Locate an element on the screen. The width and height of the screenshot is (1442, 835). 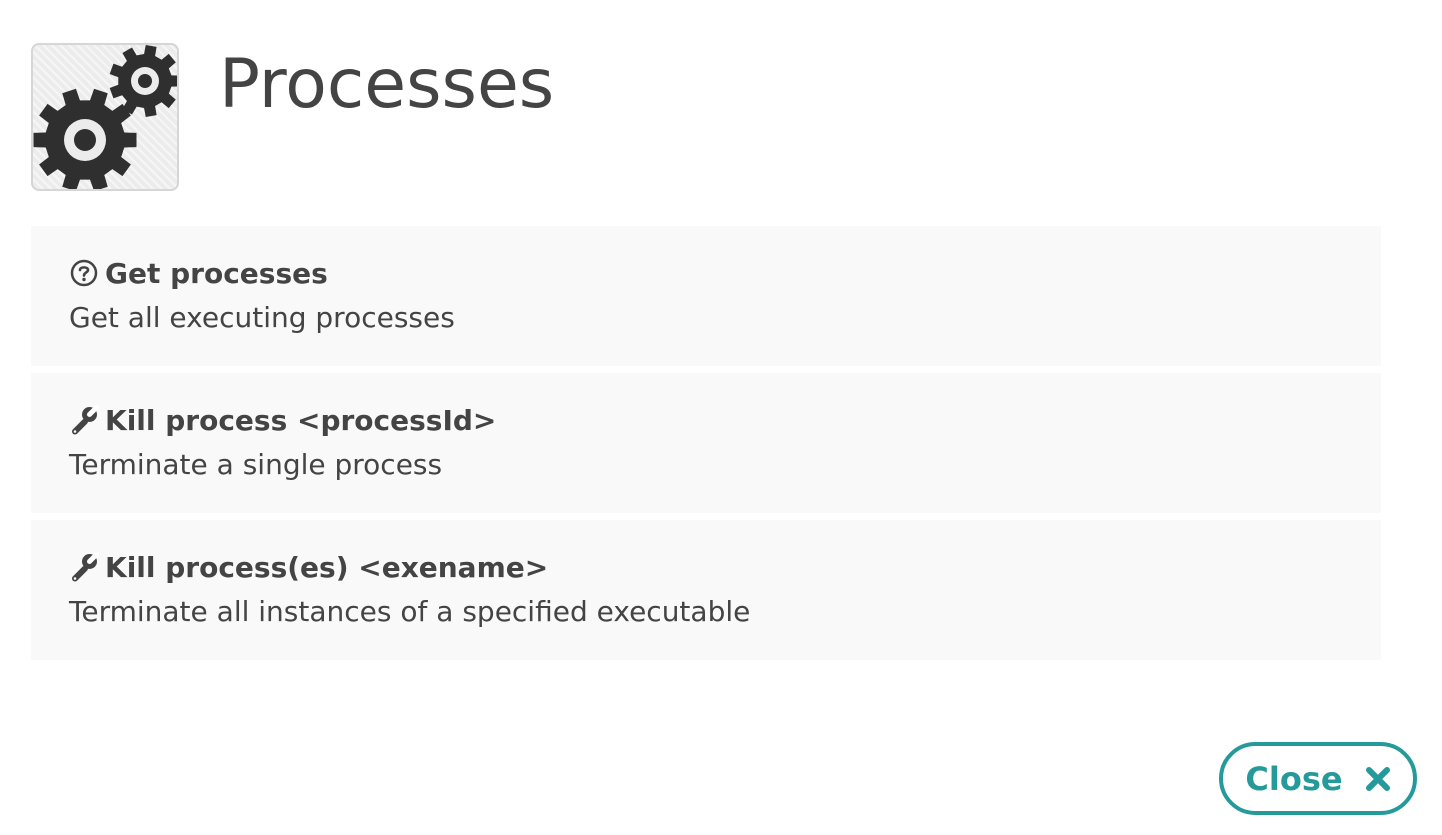
action-title: Get processes is located at coordinates (216, 273).